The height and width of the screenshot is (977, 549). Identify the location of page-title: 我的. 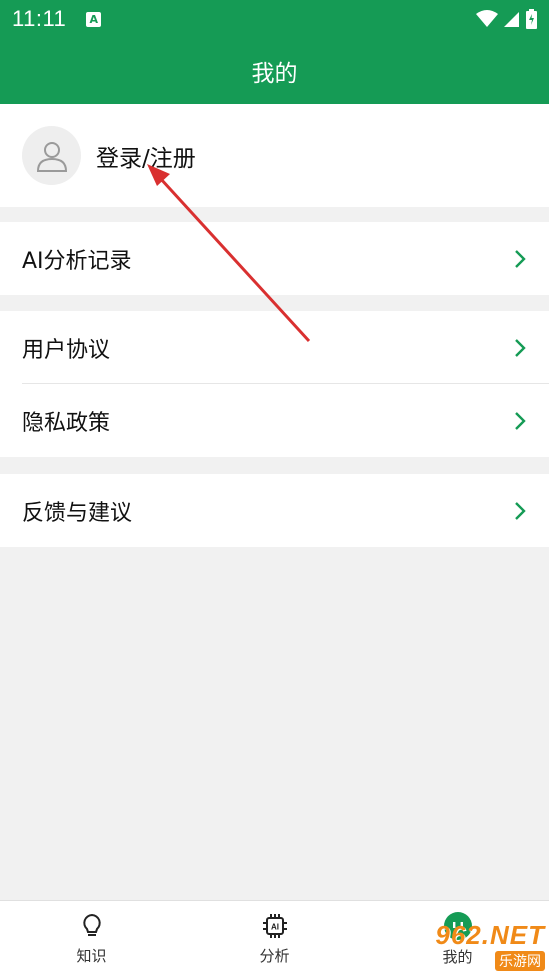
(274, 74).